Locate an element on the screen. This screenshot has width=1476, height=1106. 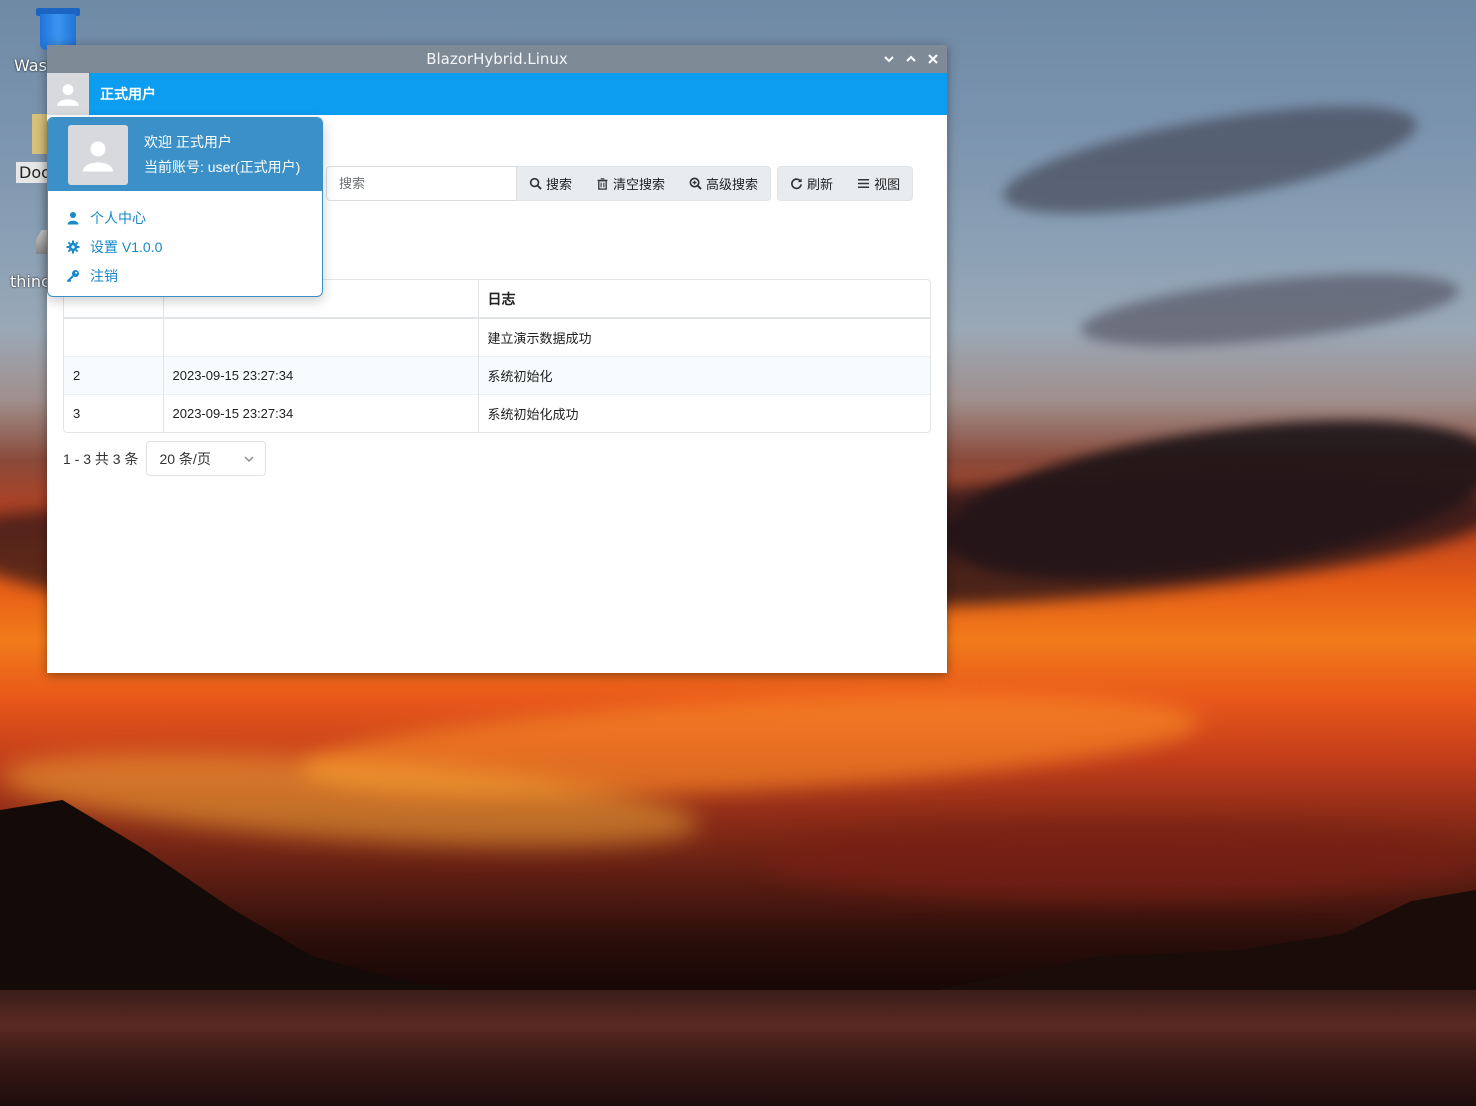
trash-icon is located at coordinates (602, 184).